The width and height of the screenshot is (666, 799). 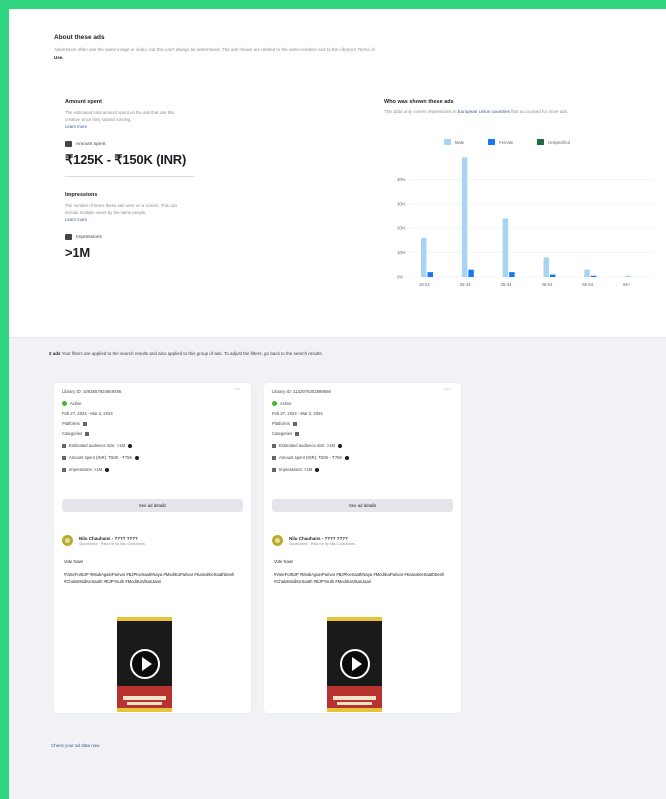 I want to click on spend-row: Amount spent (INR): ₹50K - ₹75K, so click(x=311, y=457).